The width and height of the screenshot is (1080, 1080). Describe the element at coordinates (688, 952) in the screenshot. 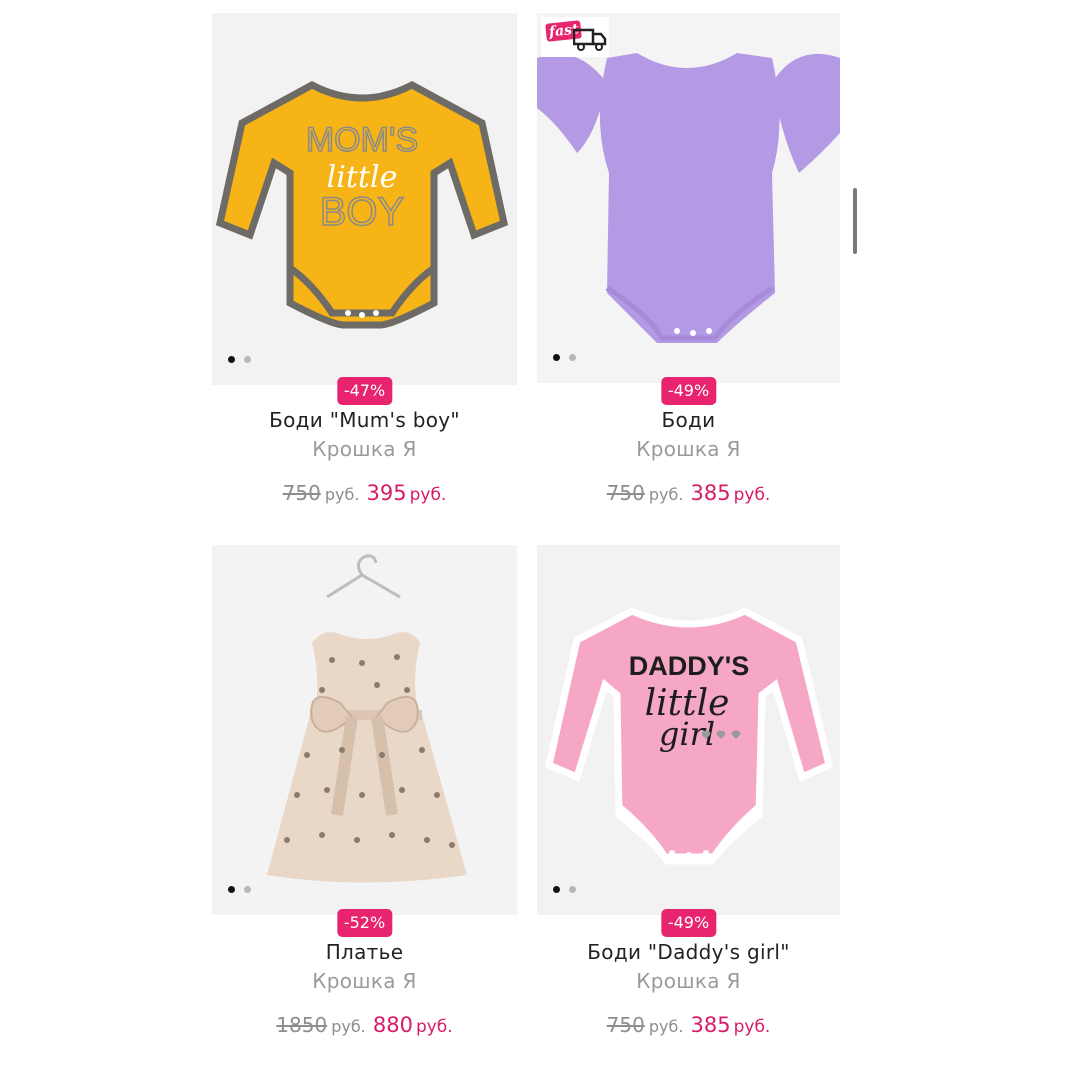

I see `product-name: Боди "Daddy's girl"` at that location.